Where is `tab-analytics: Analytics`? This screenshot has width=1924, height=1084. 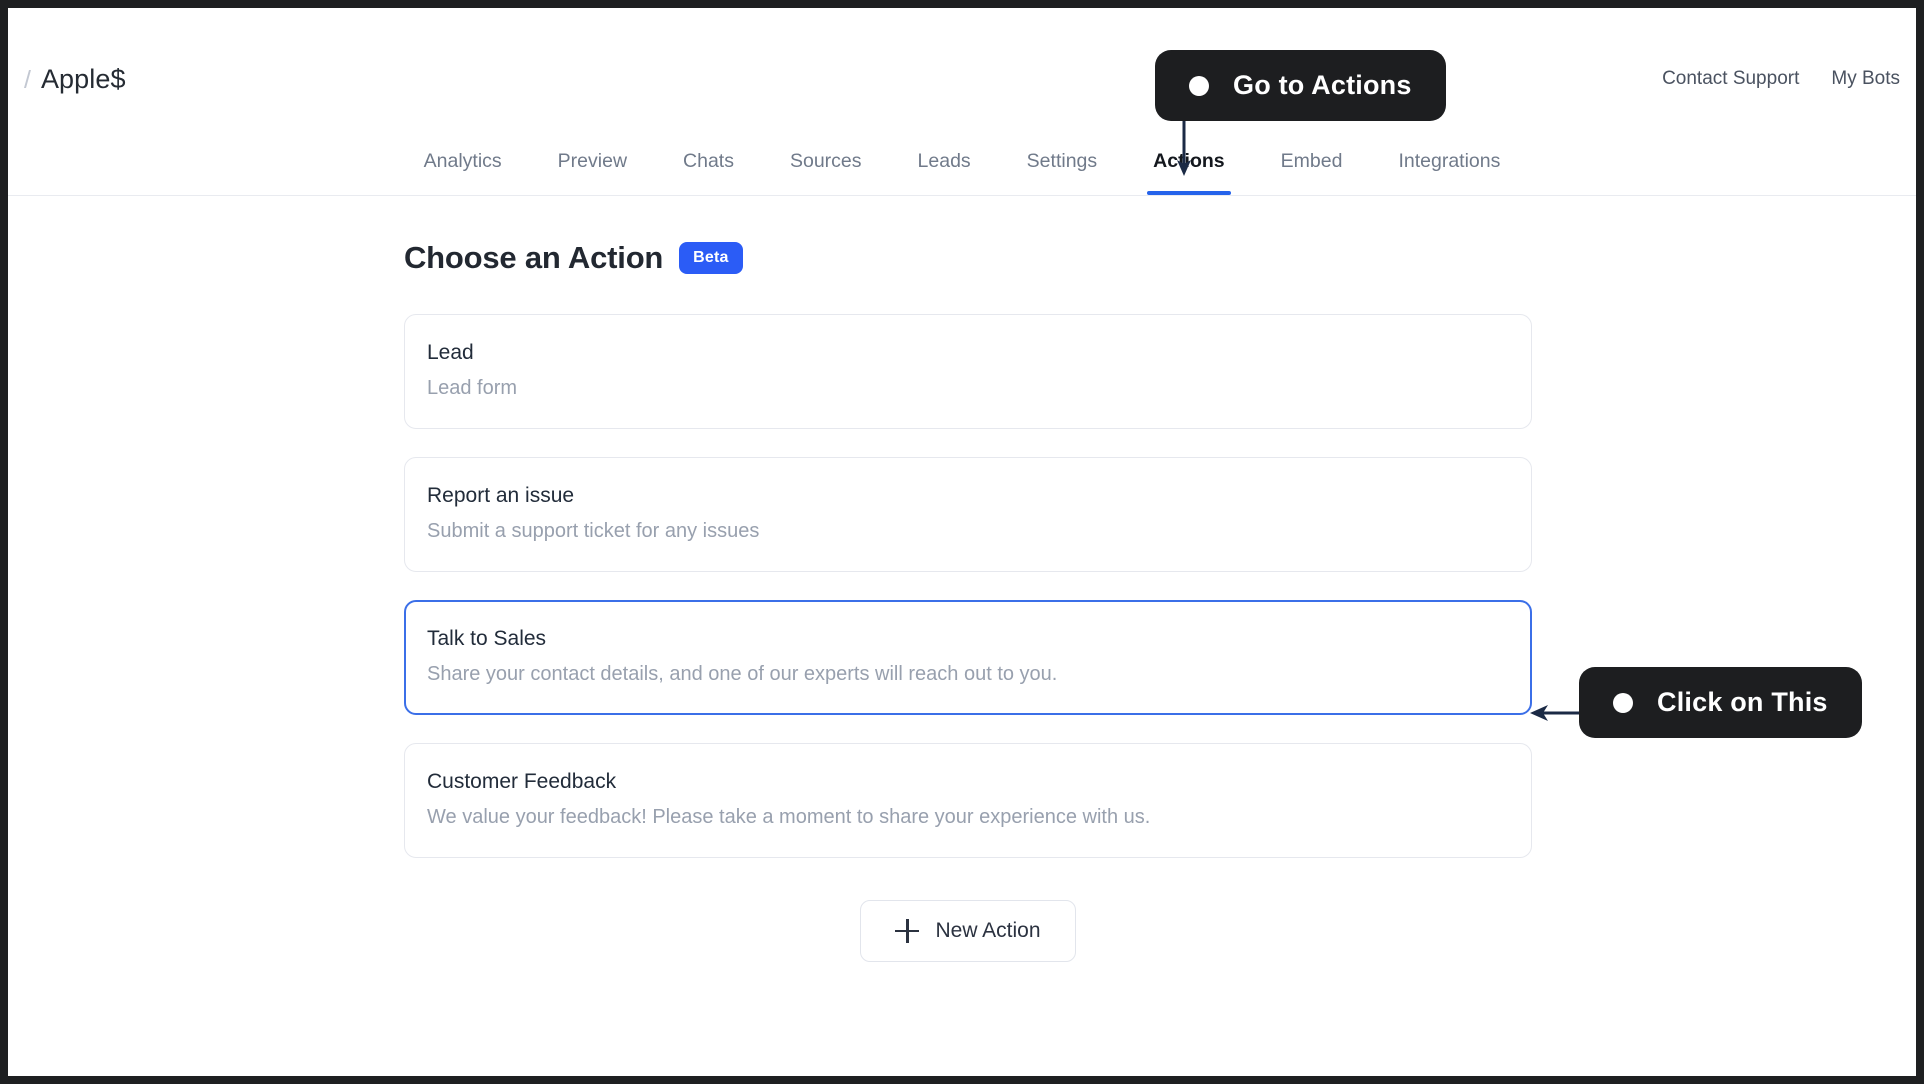
tab-analytics: Analytics is located at coordinates (463, 172).